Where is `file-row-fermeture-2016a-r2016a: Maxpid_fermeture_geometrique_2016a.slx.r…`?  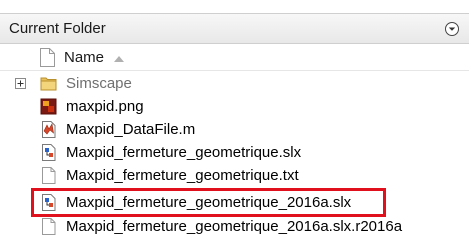
file-row-fermeture-2016a-r2016a: Maxpid_fermeture_geometrique_2016a.slx.r… is located at coordinates (234, 227).